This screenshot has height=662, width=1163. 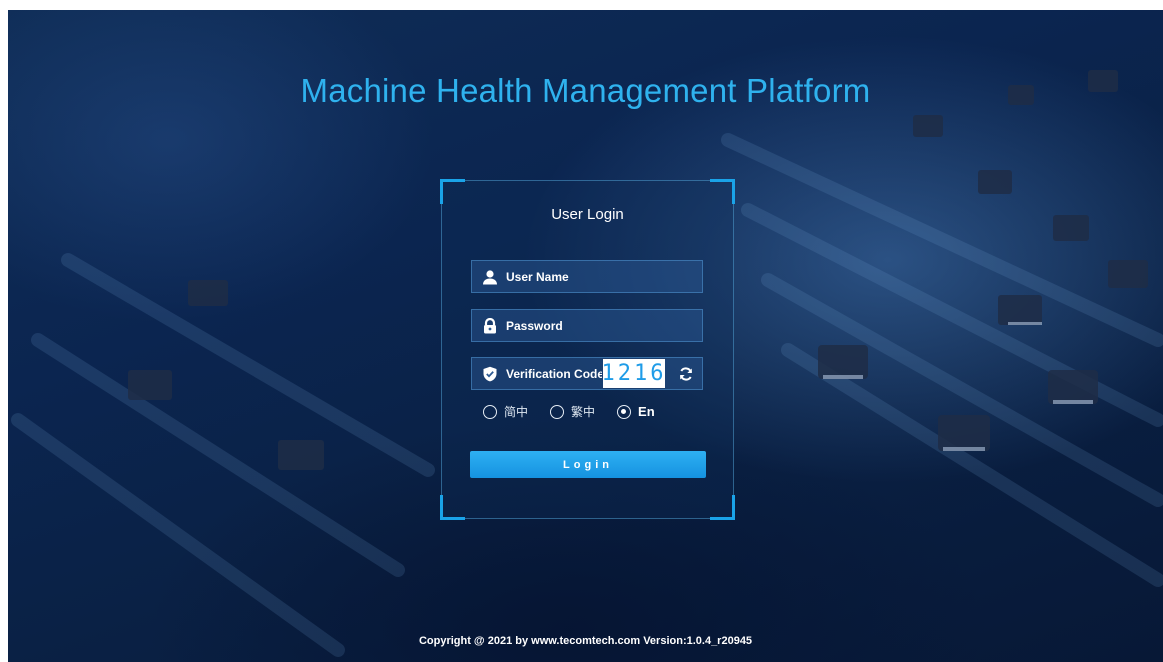 I want to click on radio-button-selected, so click(x=624, y=411).